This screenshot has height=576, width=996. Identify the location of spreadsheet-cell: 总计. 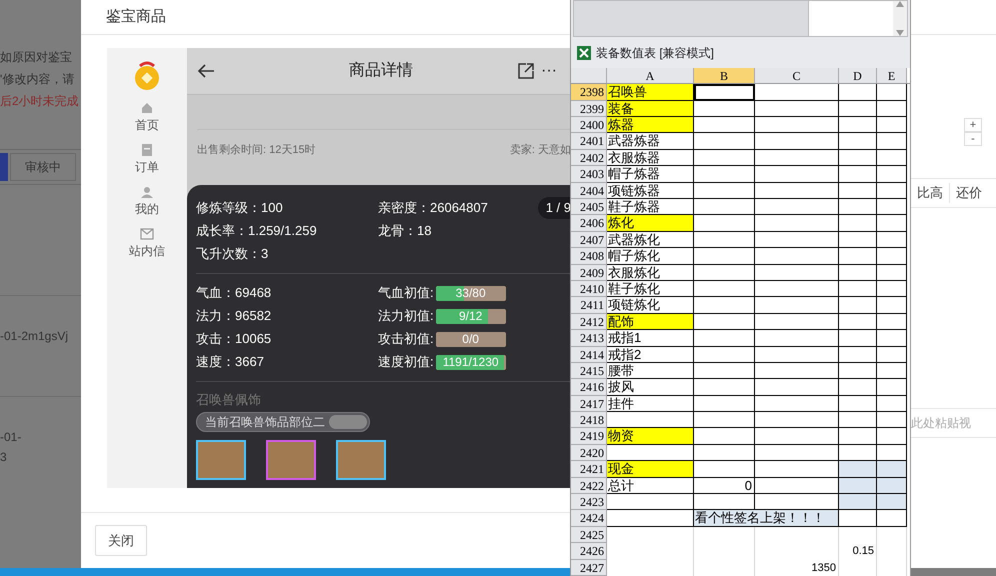
(650, 486).